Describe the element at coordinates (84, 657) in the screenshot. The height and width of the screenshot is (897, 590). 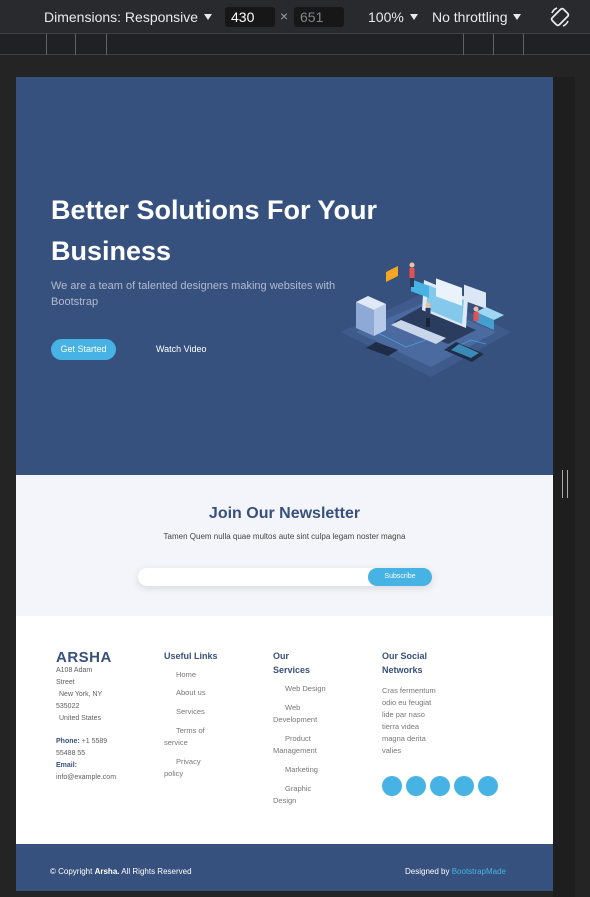
I see `footer-brand: ARSHA` at that location.